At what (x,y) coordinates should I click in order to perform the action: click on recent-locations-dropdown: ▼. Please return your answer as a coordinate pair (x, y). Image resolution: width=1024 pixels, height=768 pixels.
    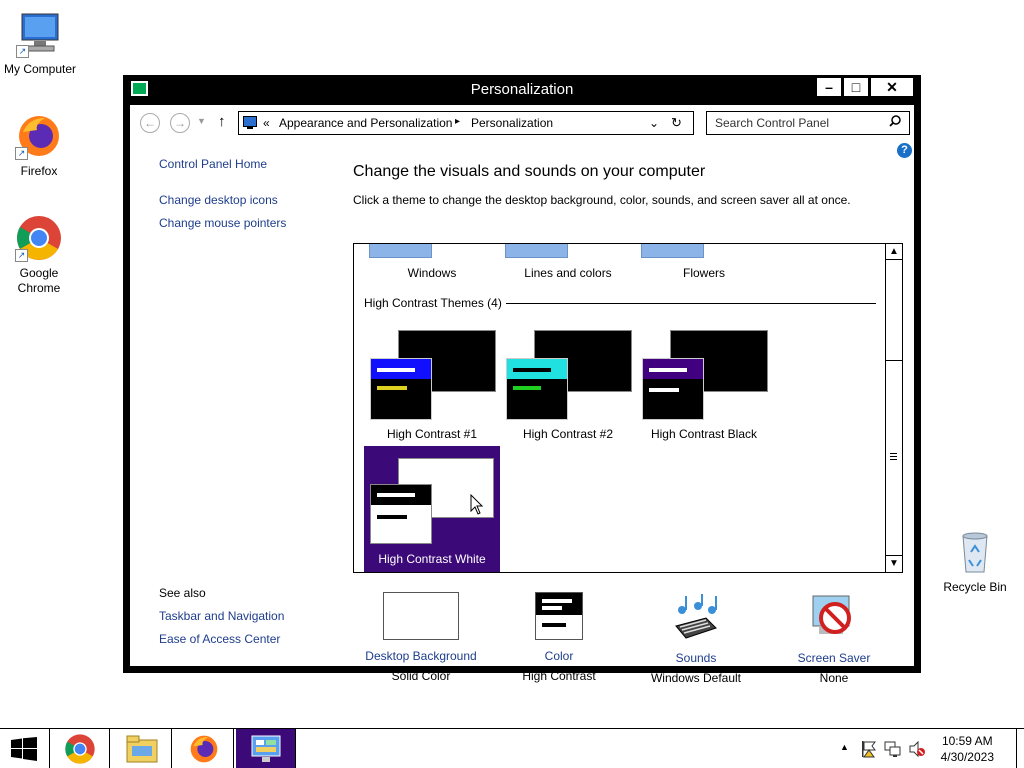
    Looking at the image, I should click on (201, 121).